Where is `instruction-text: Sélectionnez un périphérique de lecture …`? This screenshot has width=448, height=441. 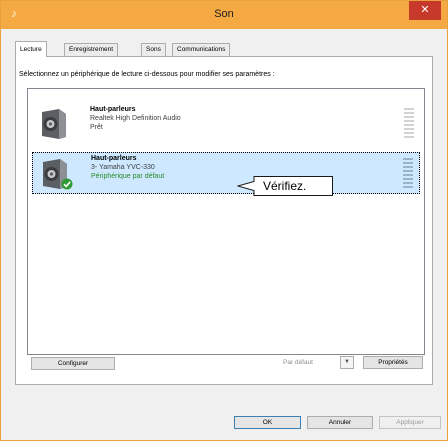 instruction-text: Sélectionnez un périphérique de lecture … is located at coordinates (147, 74).